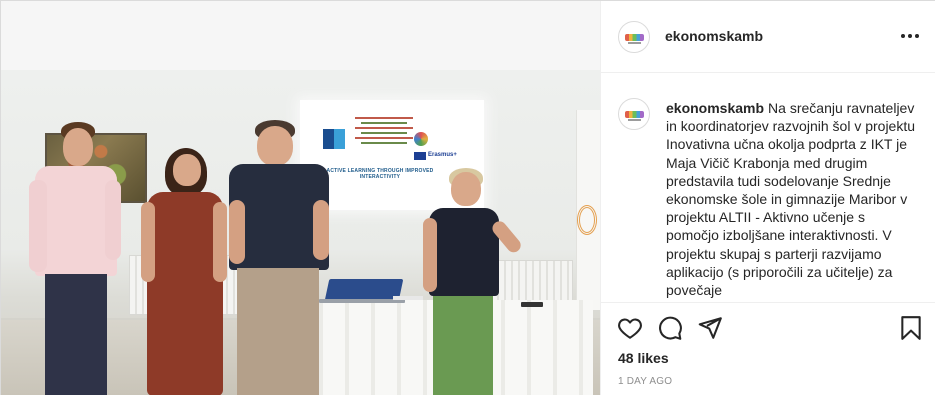  I want to click on caption-avatar, so click(634, 114).